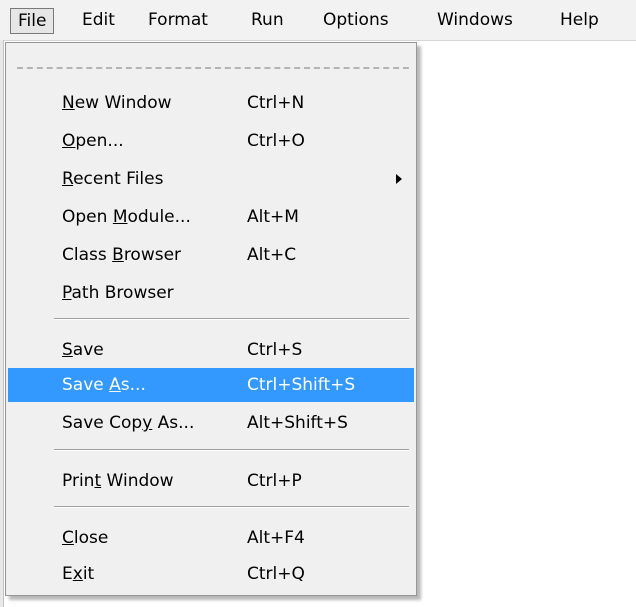 The image size is (636, 607). What do you see at coordinates (475, 21) in the screenshot?
I see `menu-windows: Windows` at bounding box center [475, 21].